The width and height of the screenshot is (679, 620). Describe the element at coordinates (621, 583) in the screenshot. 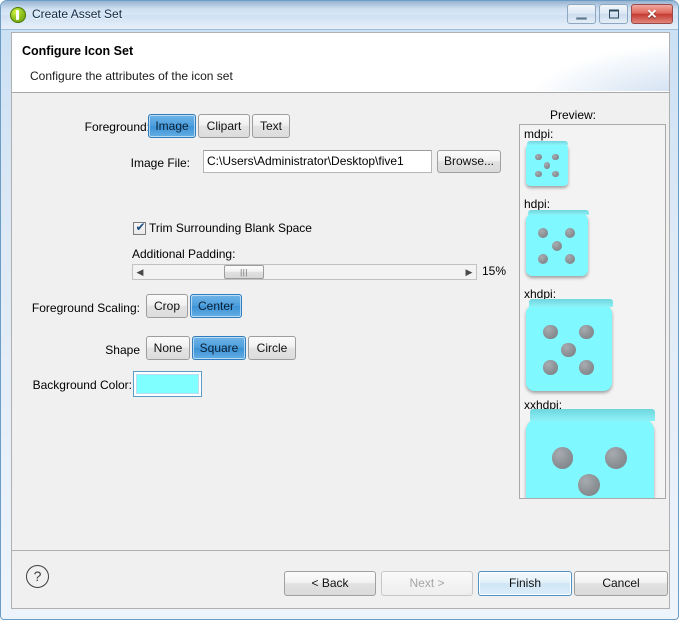

I see `cancel-button: Cancel` at that location.